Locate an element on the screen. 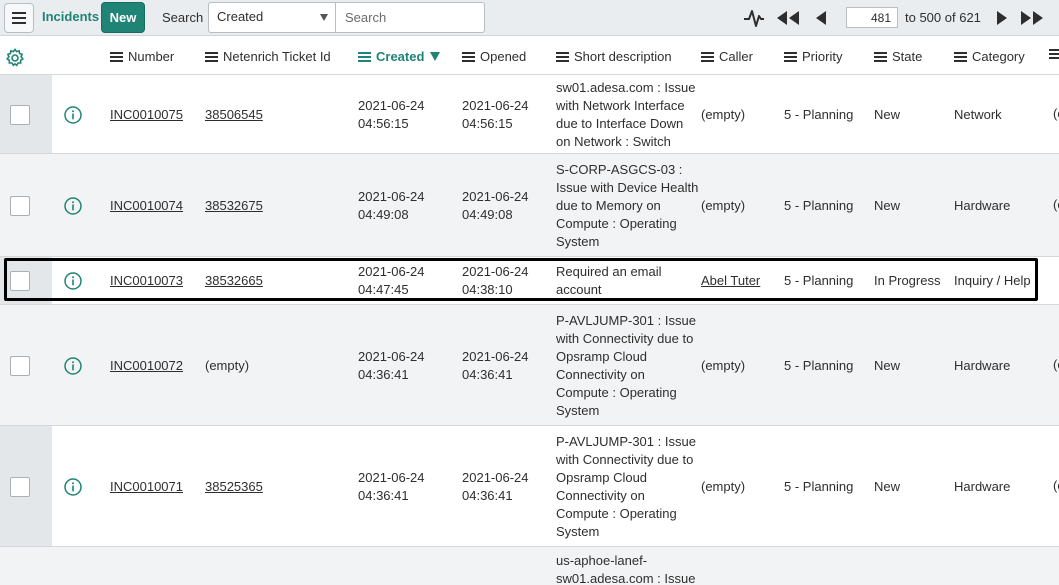 This screenshot has height=585, width=1059. next-page-button is located at coordinates (1002, 18).